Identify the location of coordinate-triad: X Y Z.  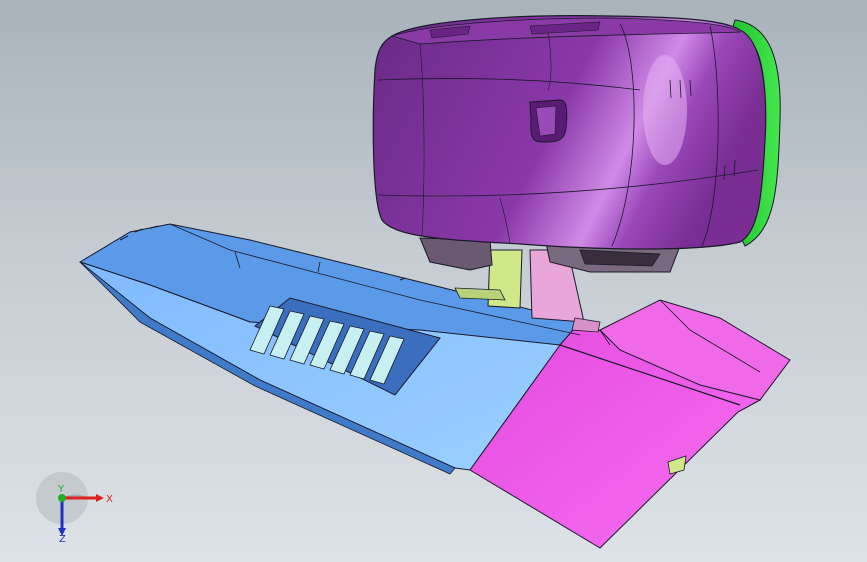
(74, 508).